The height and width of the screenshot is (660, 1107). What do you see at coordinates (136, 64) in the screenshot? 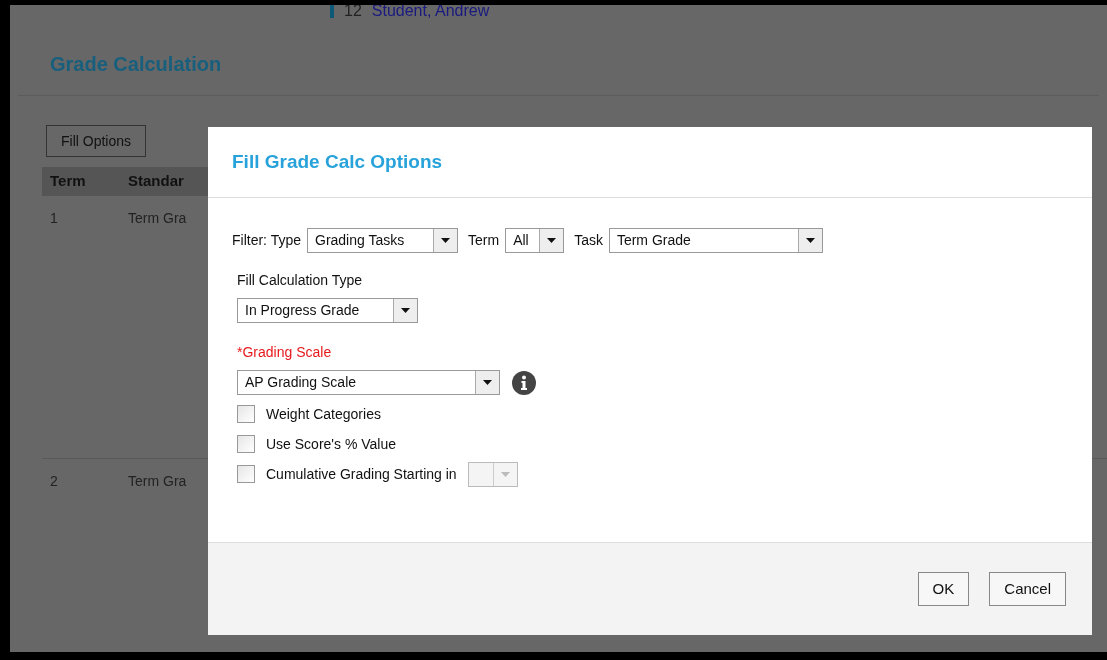
I see `page-title: Grade Calculation` at bounding box center [136, 64].